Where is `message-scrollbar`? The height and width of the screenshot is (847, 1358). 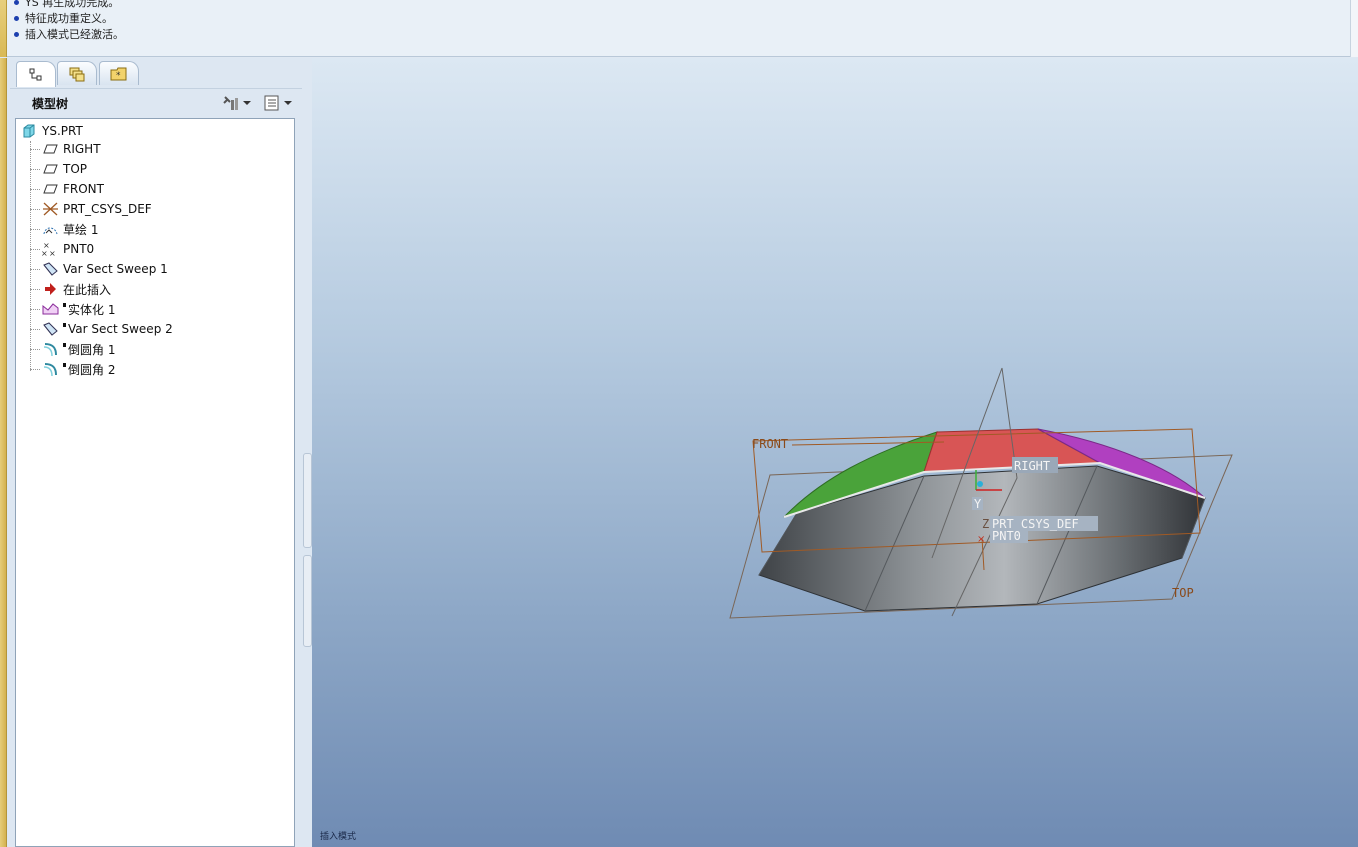 message-scrollbar is located at coordinates (1354, 28).